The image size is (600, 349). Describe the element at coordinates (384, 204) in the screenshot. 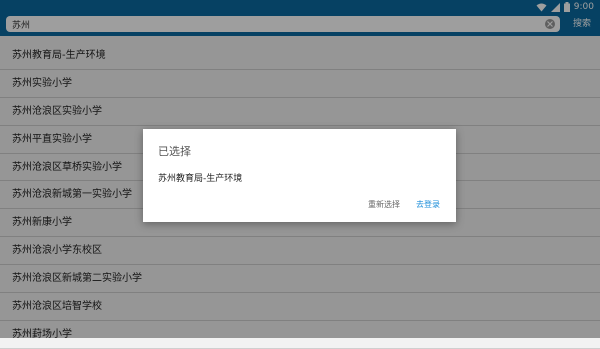

I see `reselect-button: 重新选择` at that location.